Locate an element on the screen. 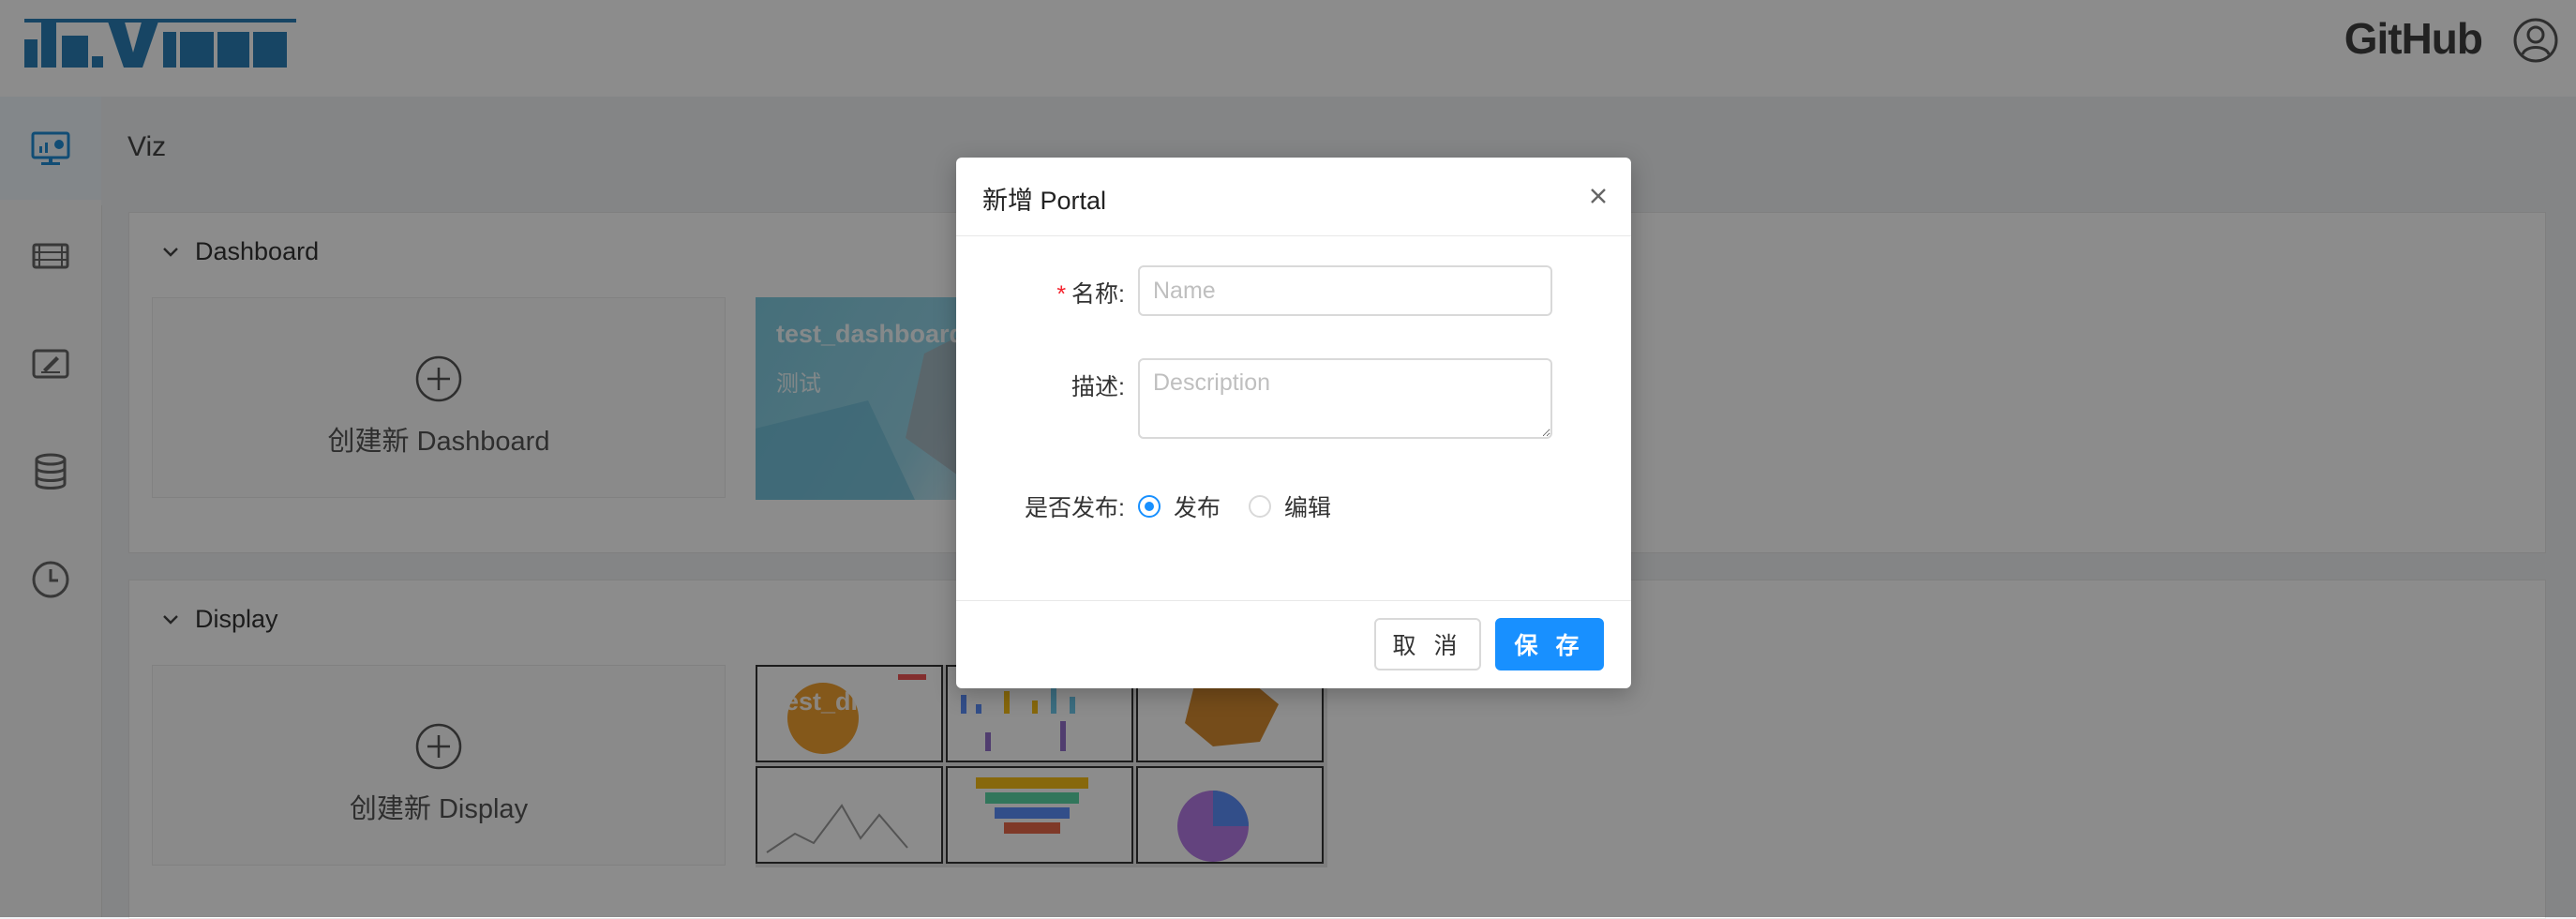  description-input is located at coordinates (1345, 398).